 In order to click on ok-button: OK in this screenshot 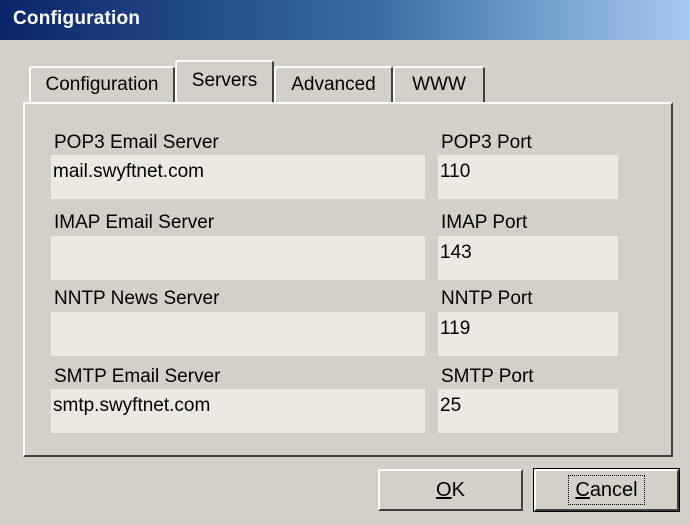, I will do `click(450, 490)`.